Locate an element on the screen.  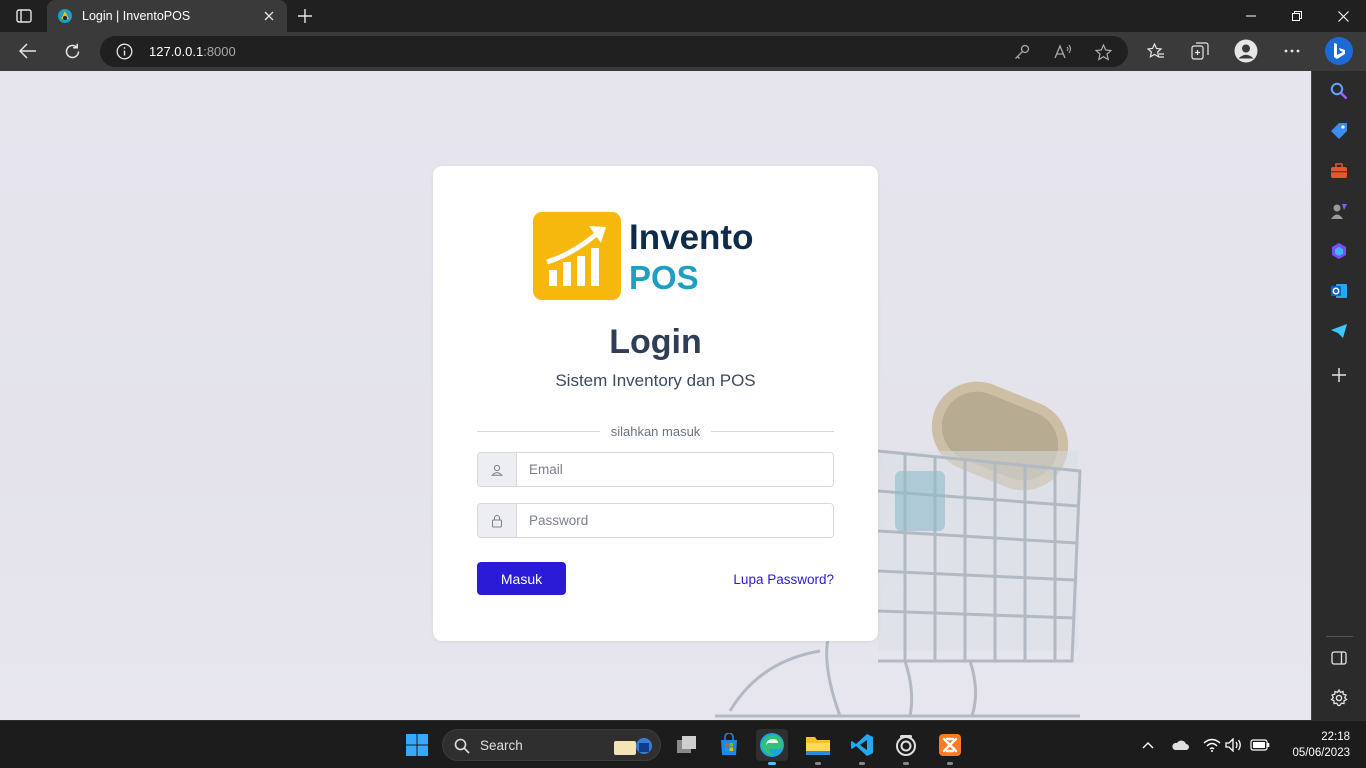
page-title: Login is located at coordinates (655, 342).